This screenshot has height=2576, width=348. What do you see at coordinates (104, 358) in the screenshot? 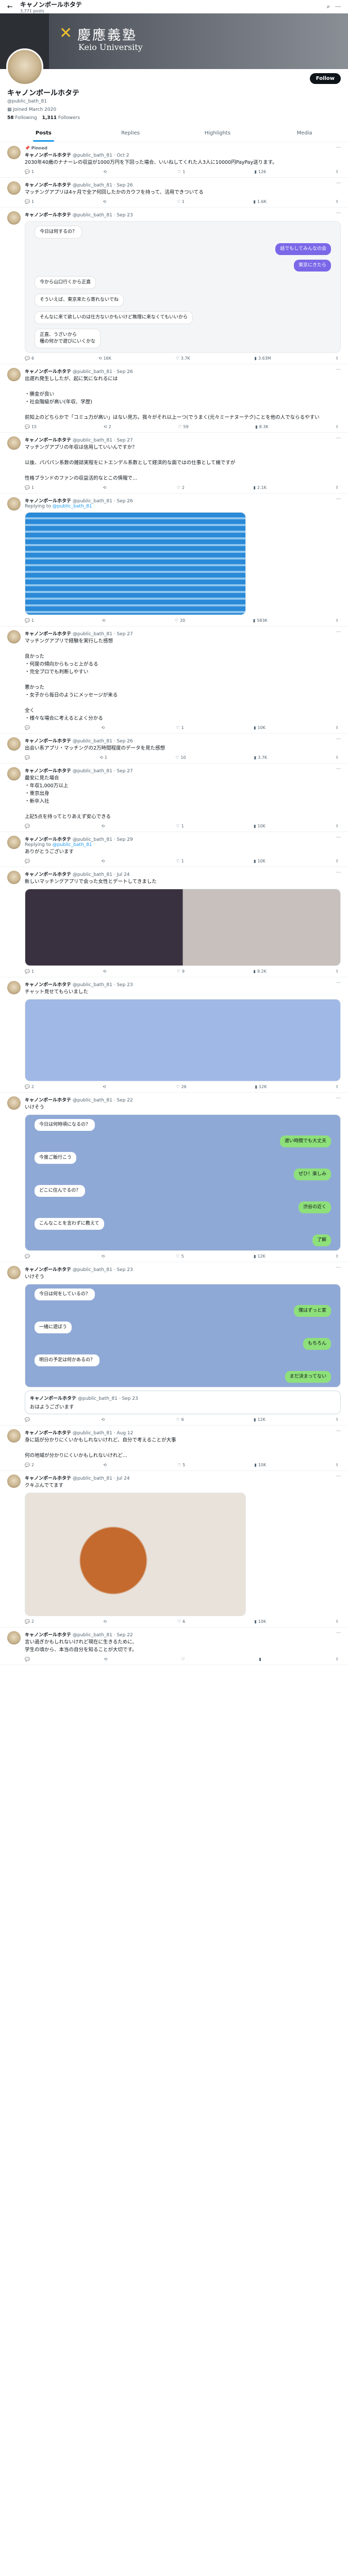
I see `repost-button: ⟲ 16K` at bounding box center [104, 358].